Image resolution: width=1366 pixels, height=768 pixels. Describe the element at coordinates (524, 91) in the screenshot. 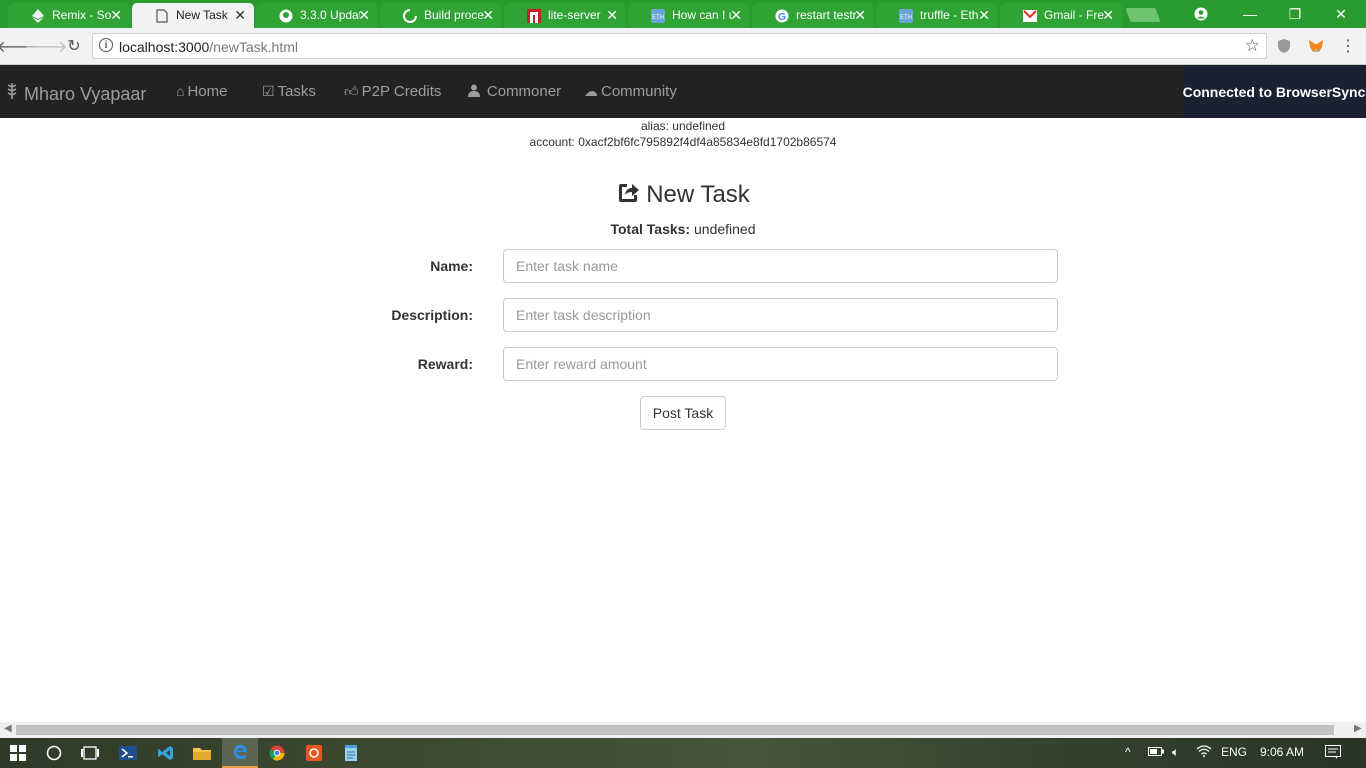

I see `nav-label: Commoner` at that location.